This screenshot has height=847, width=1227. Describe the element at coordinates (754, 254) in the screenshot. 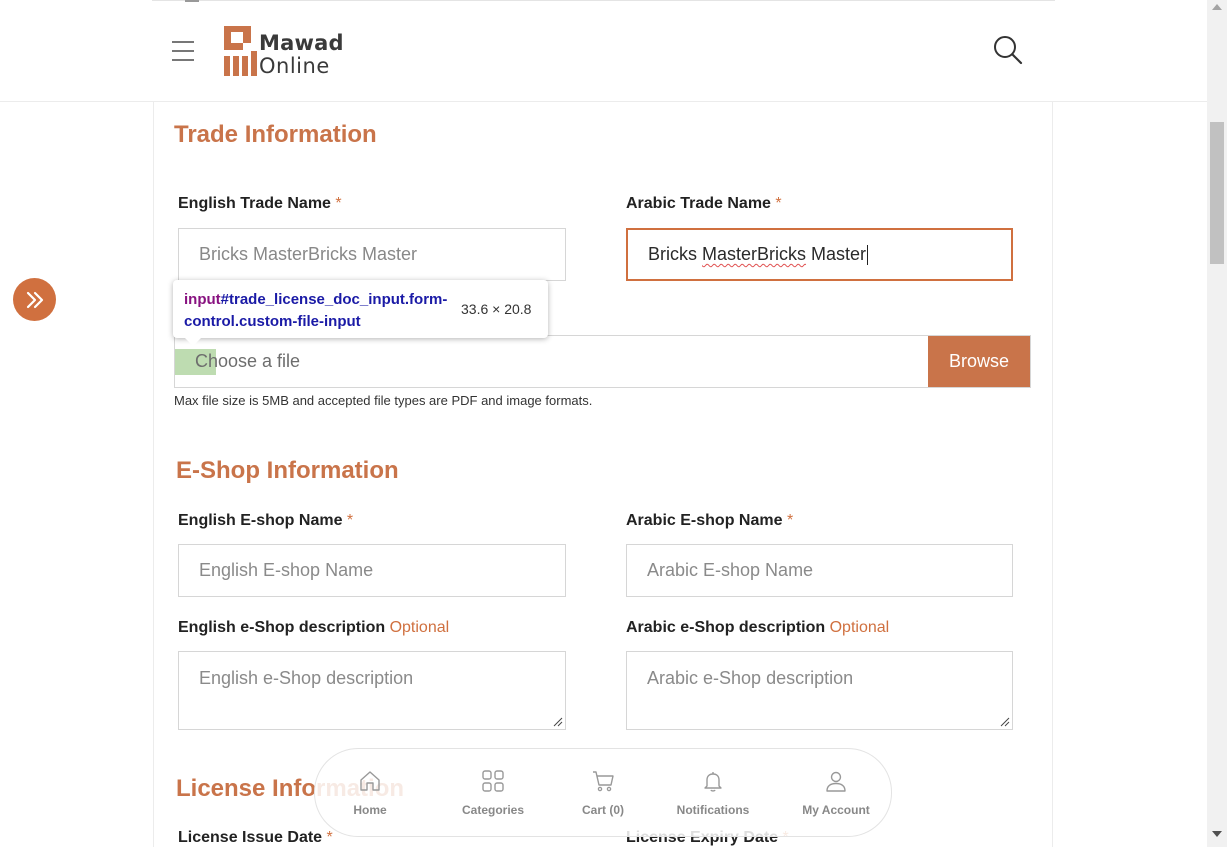

I see `spellcheck-text: MasterBricks` at that location.